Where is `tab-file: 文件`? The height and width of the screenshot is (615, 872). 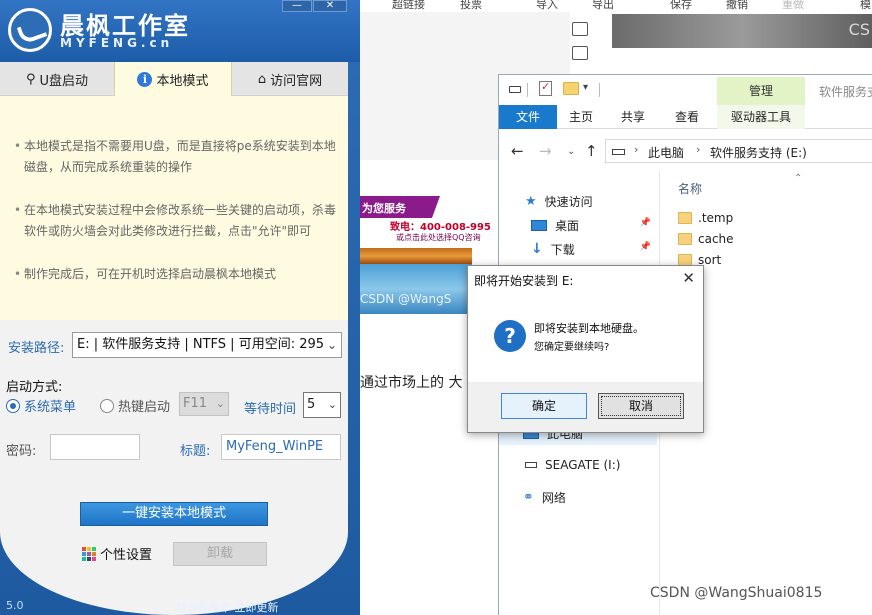 tab-file: 文件 is located at coordinates (528, 117).